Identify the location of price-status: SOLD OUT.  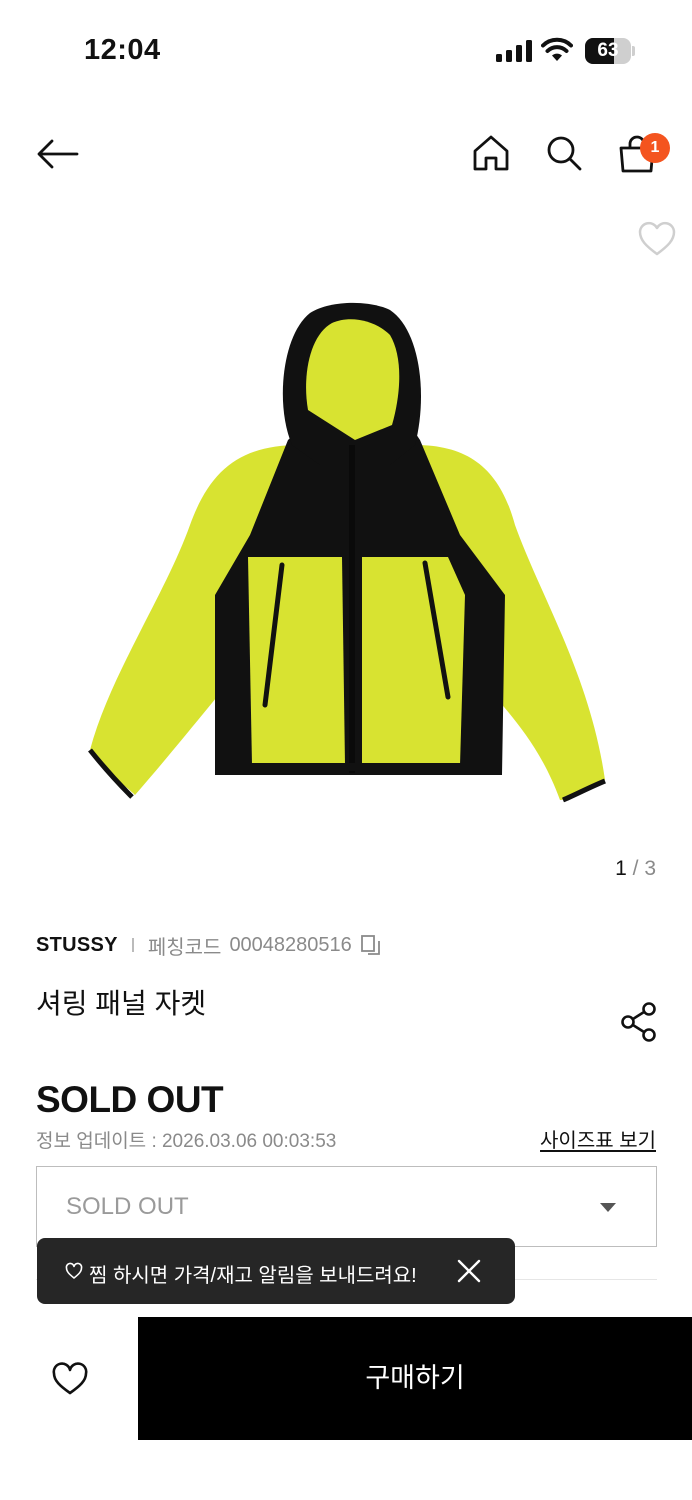
(130, 1099).